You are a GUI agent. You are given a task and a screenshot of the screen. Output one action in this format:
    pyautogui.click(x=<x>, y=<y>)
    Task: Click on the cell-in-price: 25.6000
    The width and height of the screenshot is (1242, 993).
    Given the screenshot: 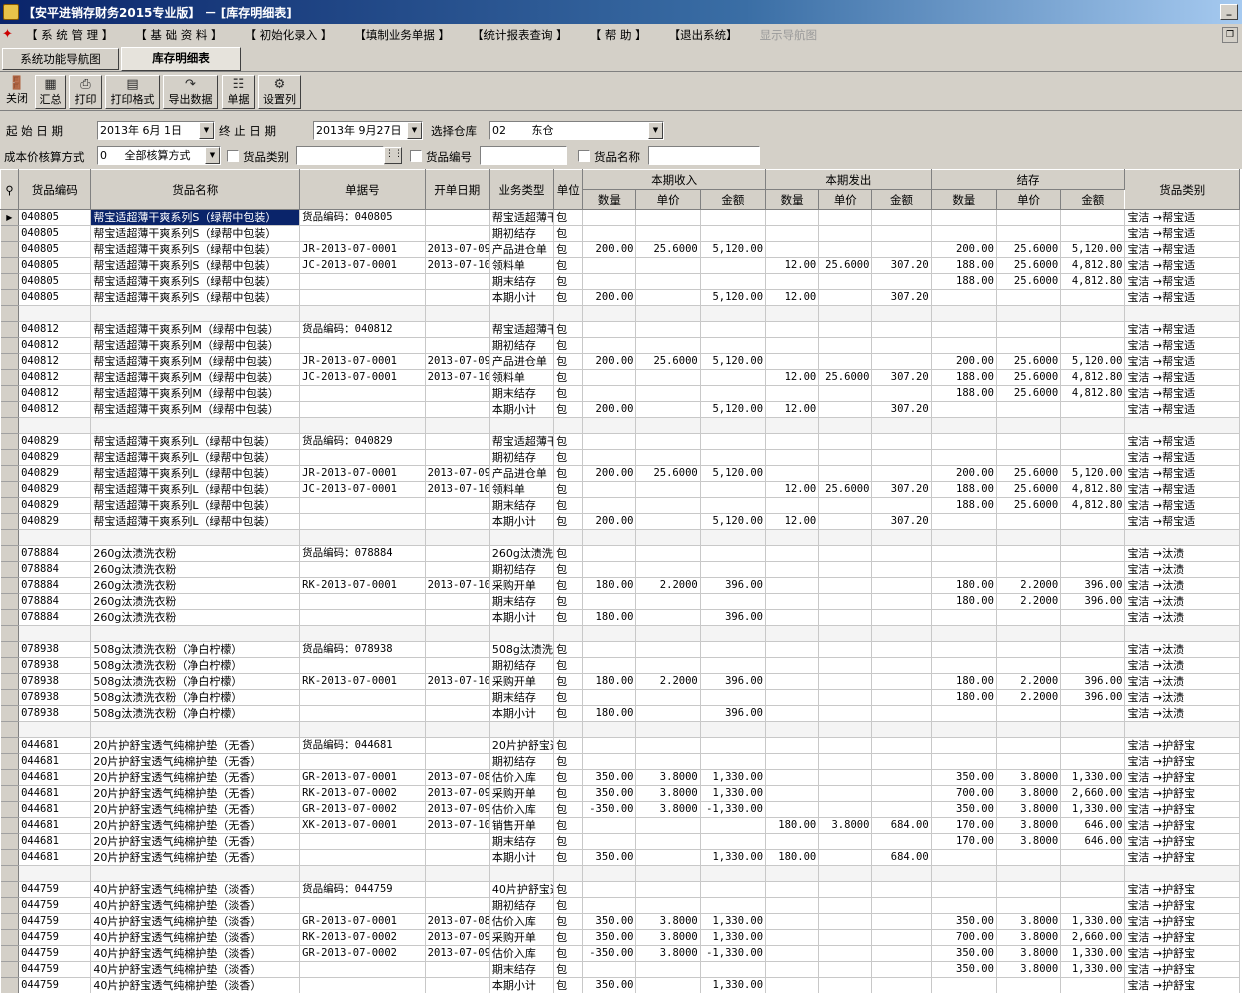 What is the action you would take?
    pyautogui.click(x=668, y=361)
    